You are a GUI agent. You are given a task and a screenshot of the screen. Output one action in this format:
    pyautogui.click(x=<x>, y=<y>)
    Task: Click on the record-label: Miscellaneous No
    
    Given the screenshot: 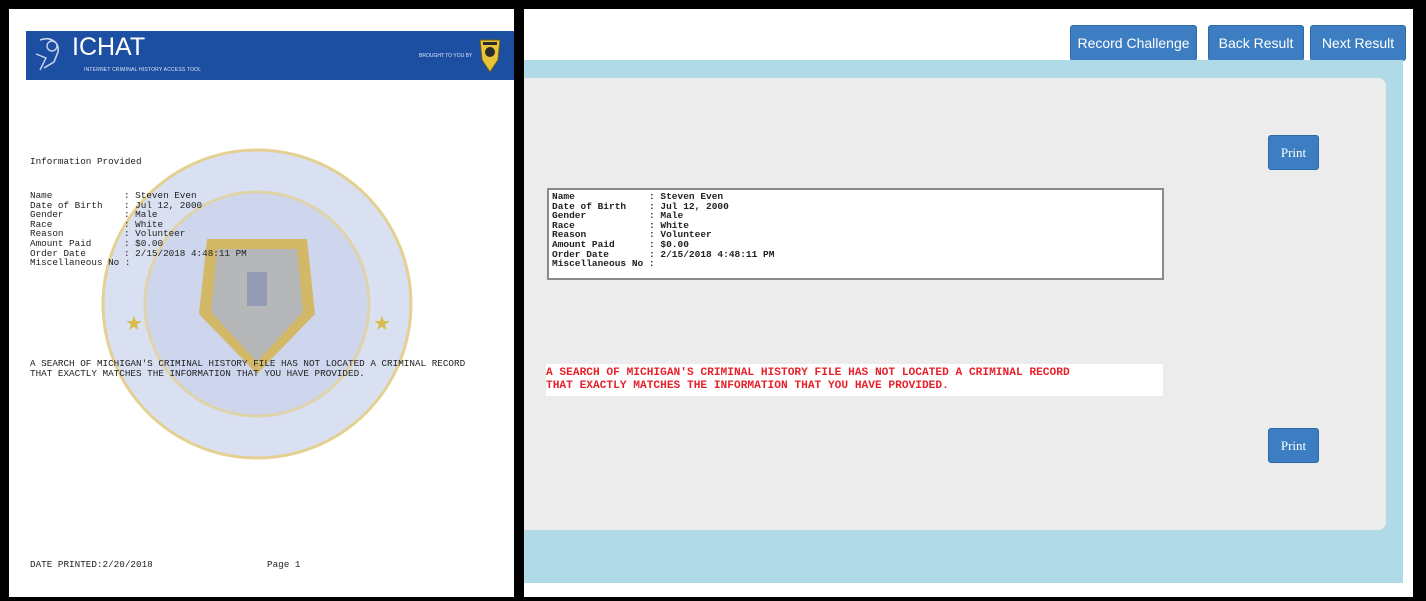 What is the action you would take?
    pyautogui.click(x=598, y=264)
    